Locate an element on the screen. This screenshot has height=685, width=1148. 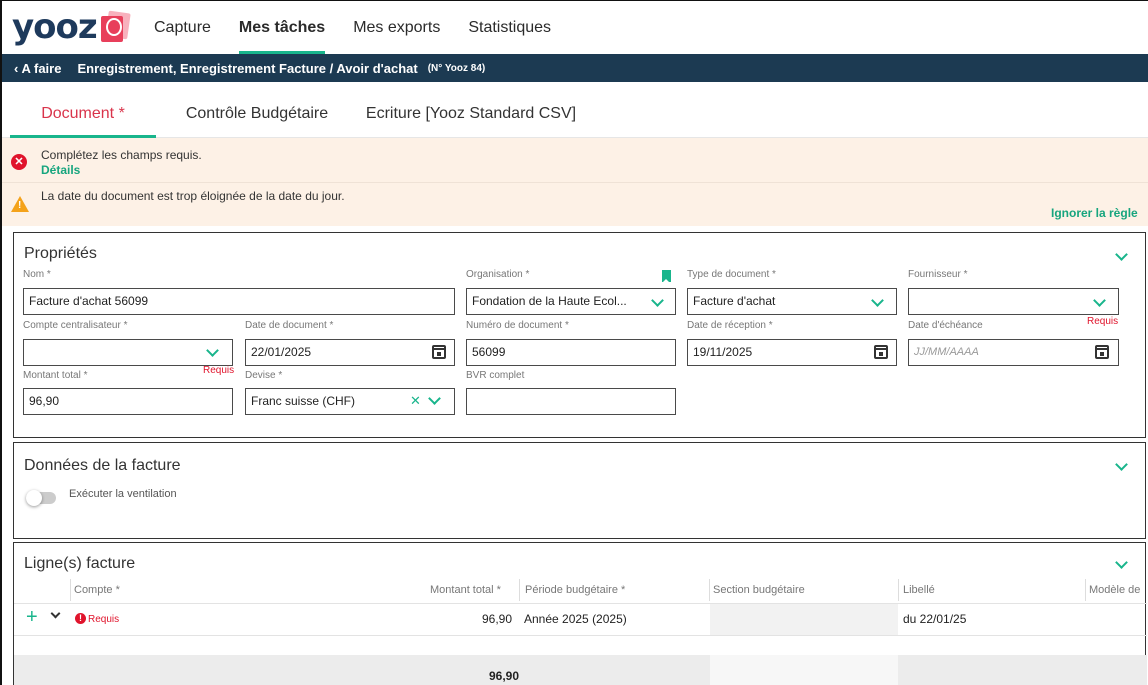
back-label: A faire is located at coordinates (41, 68).